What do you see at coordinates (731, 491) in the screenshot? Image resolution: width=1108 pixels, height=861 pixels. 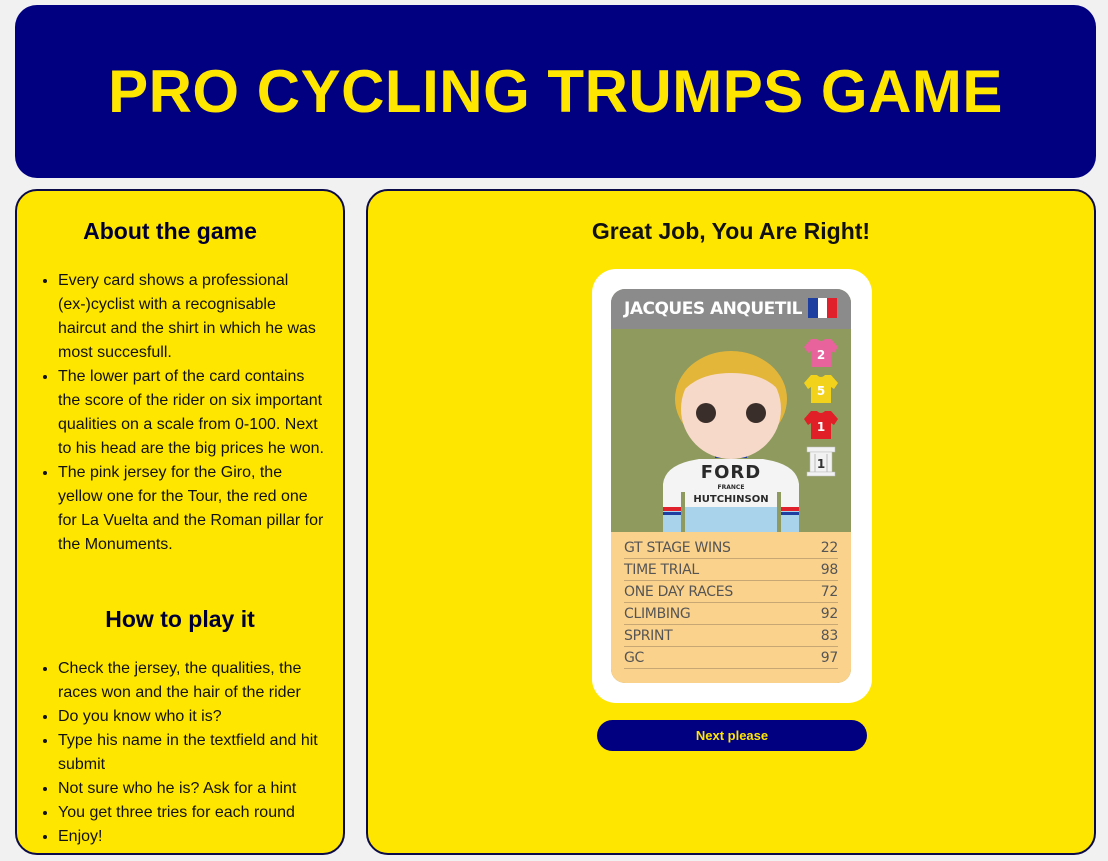 I see `cycling-shirt: FORD FRANCE HUTCHINSON` at bounding box center [731, 491].